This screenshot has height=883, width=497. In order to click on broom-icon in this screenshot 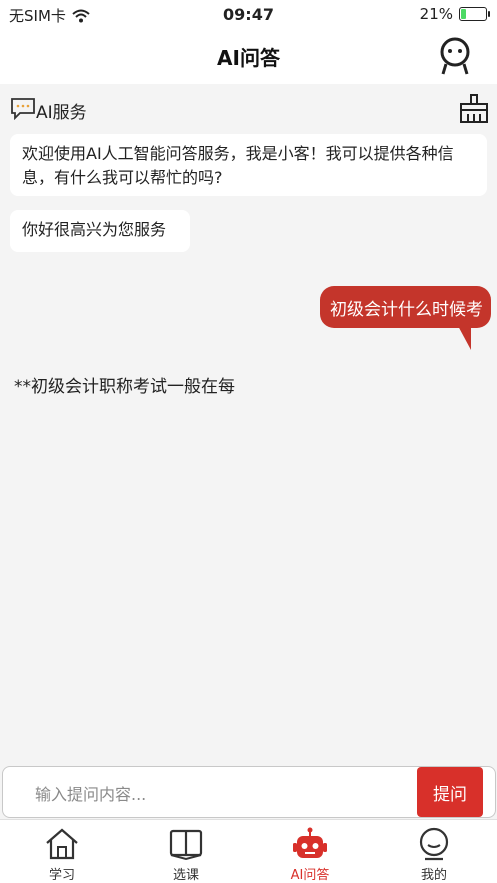, I will do `click(474, 109)`.